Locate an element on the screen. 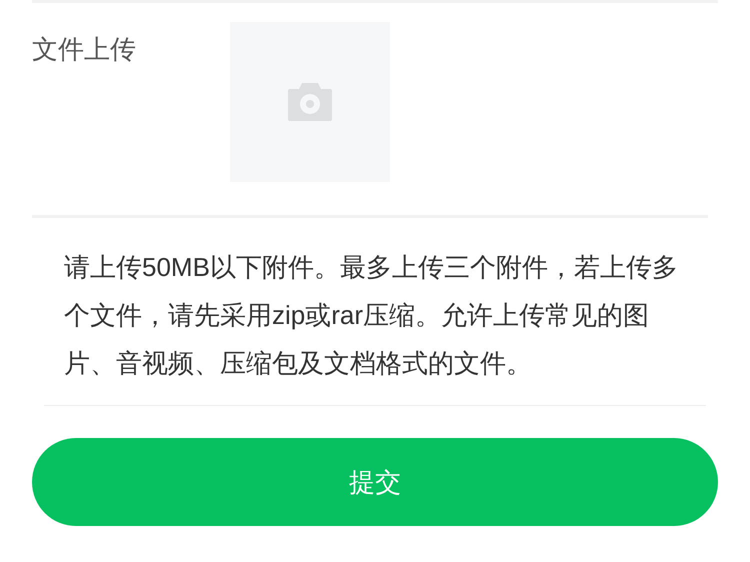 This screenshot has width=750, height=562. camera-icon is located at coordinates (310, 102).